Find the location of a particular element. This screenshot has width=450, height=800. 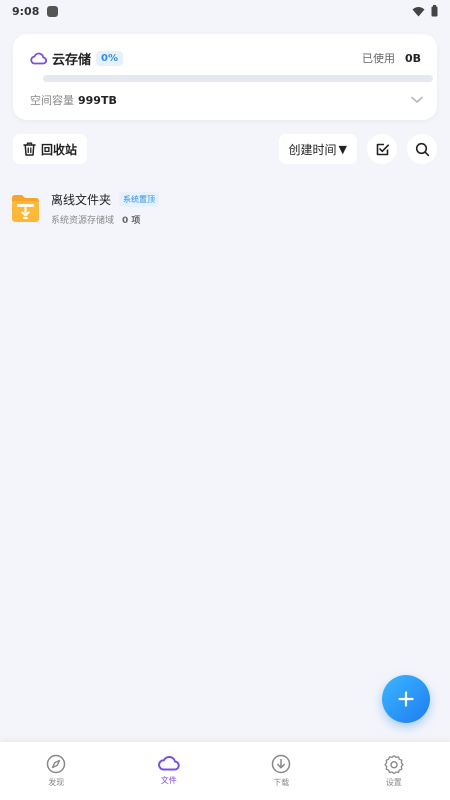

bottom-nav: 发现 文件 下载 设置 is located at coordinates (225, 771).